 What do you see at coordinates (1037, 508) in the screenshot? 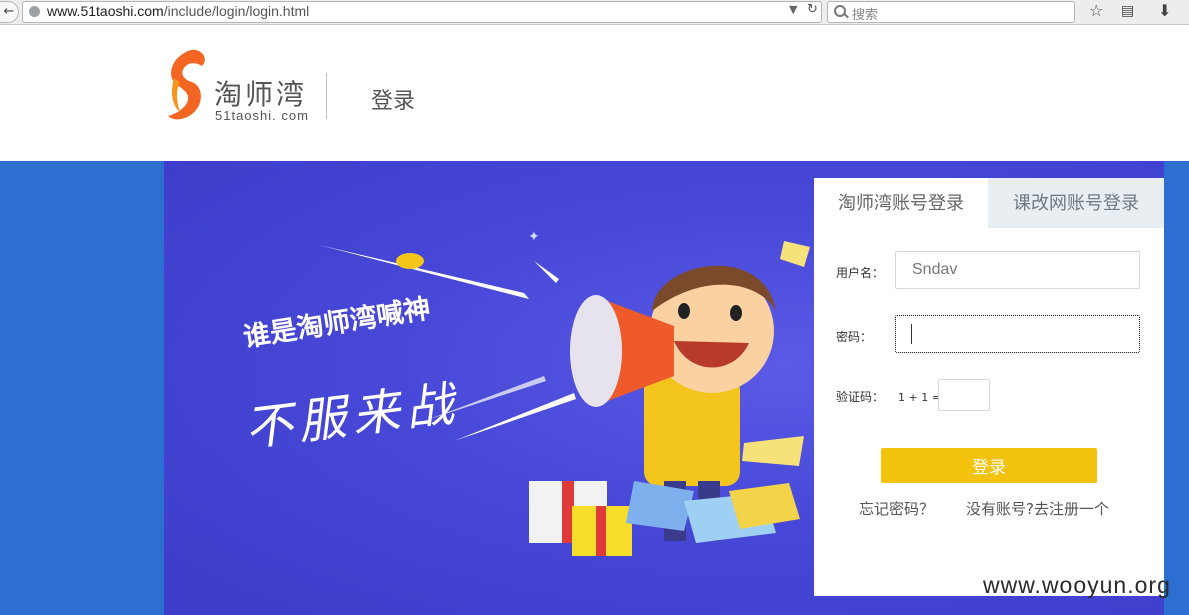
I see `register-link: 没有账号?去注册一个` at bounding box center [1037, 508].